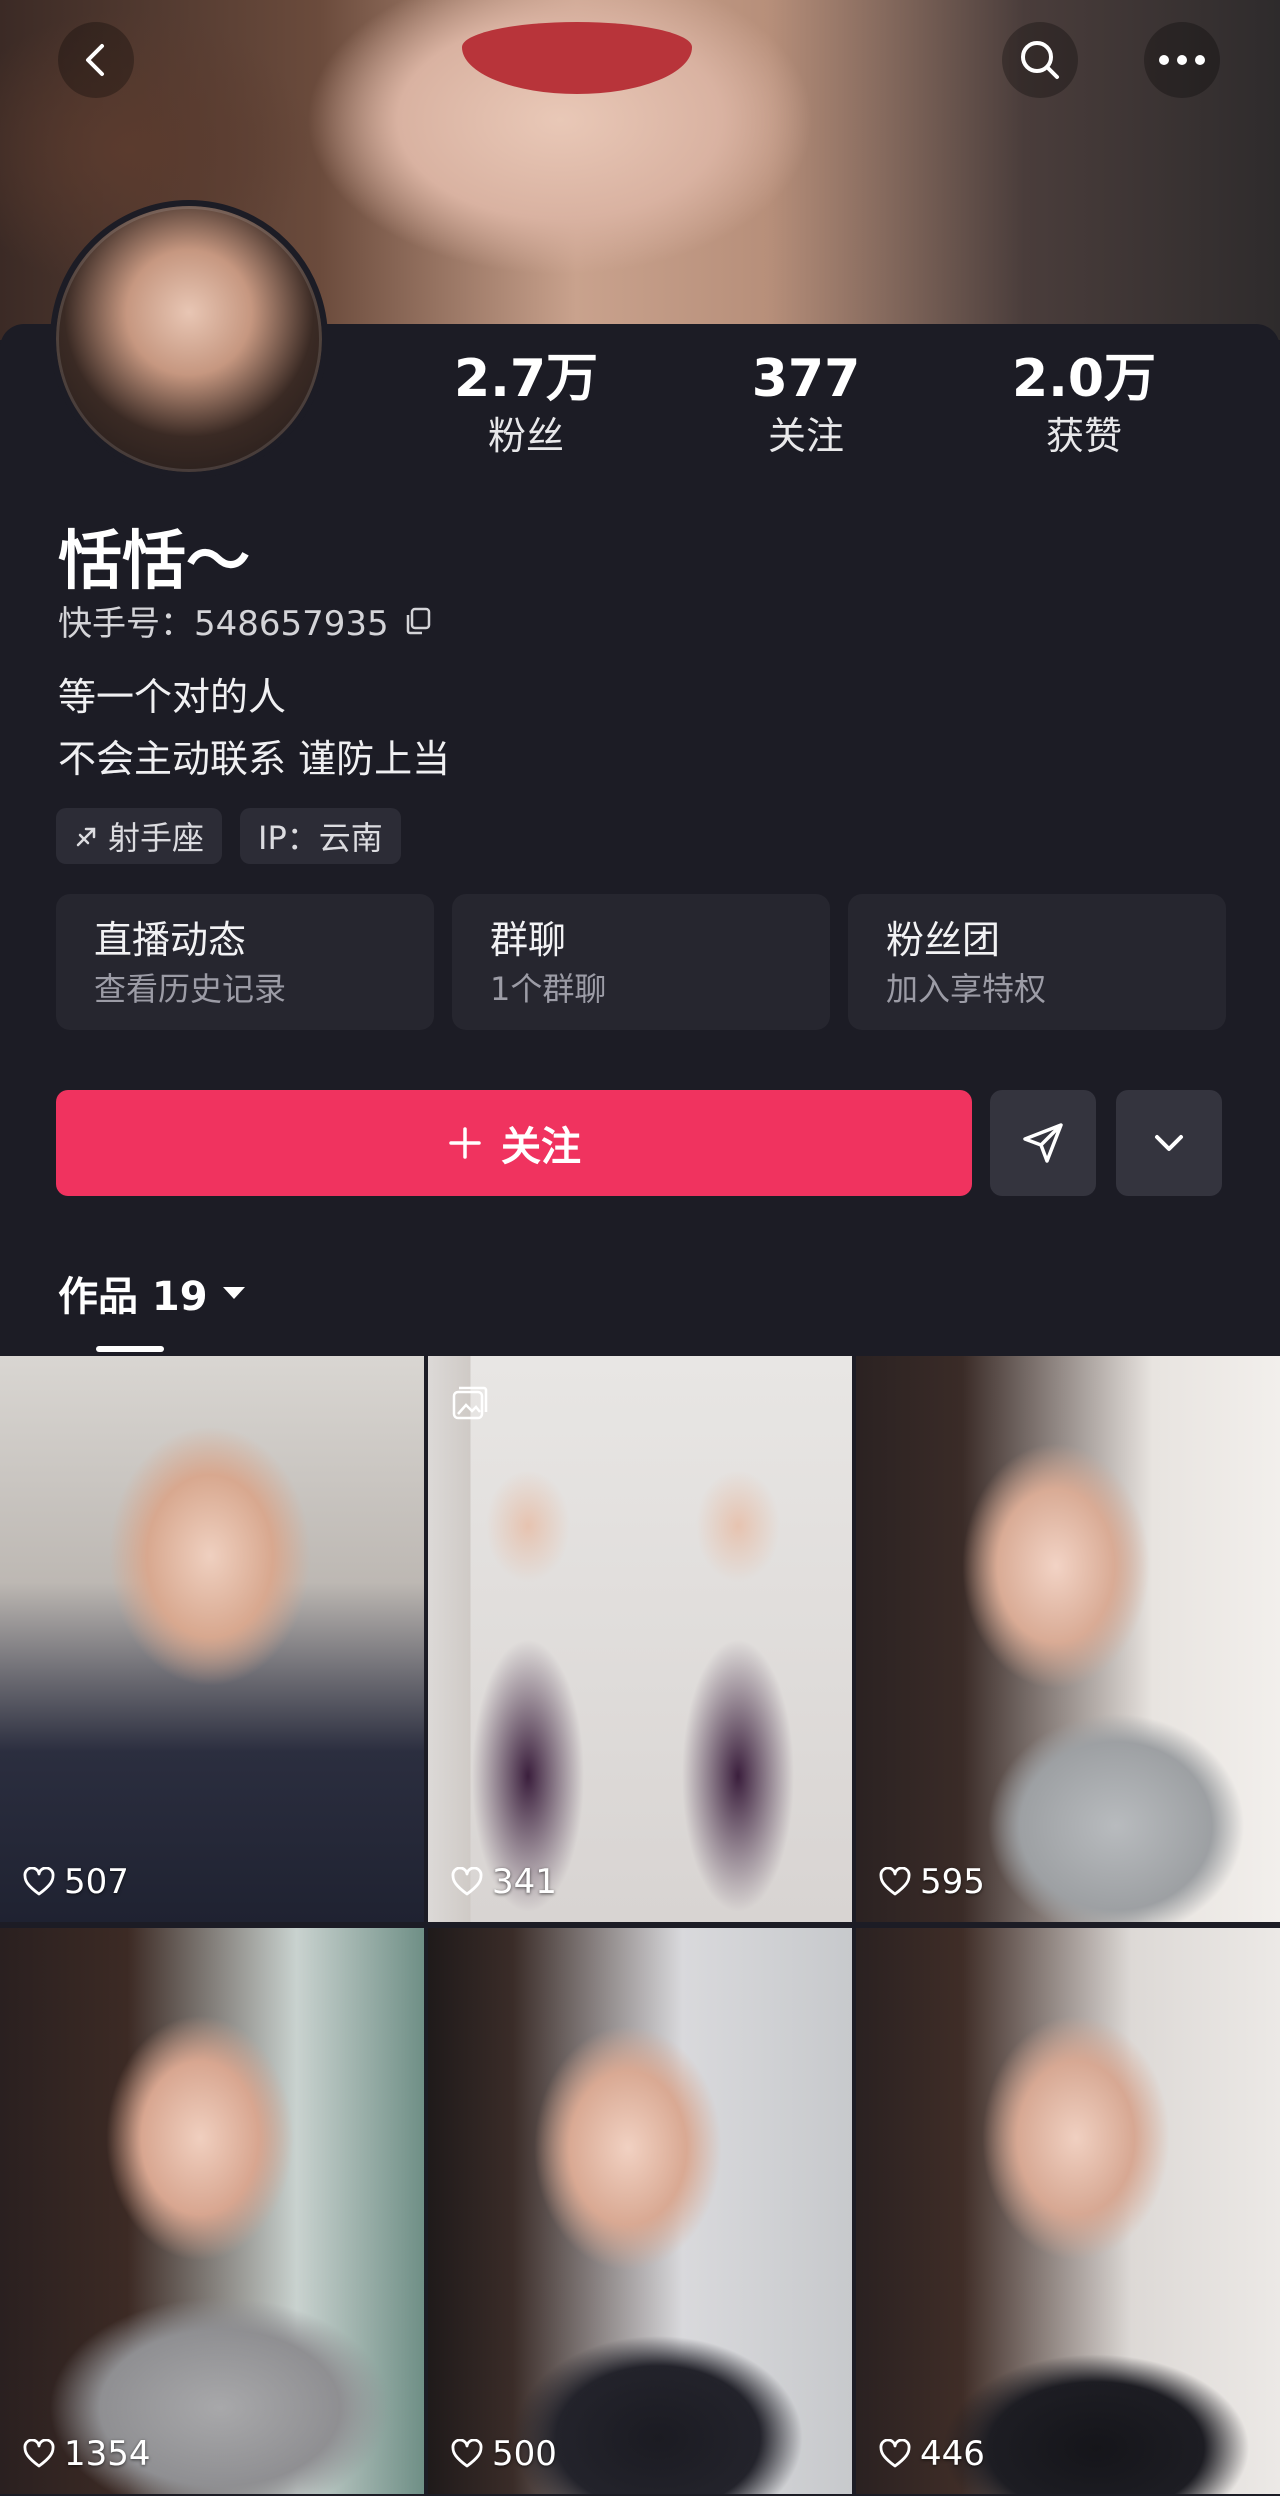 This screenshot has height=2496, width=1280. I want to click on avatar, so click(189, 339).